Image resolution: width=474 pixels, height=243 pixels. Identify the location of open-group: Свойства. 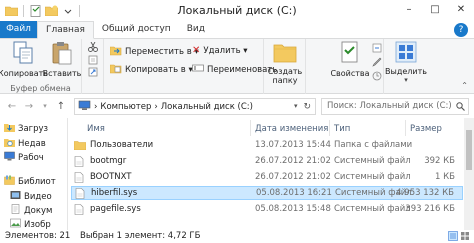
(345, 66).